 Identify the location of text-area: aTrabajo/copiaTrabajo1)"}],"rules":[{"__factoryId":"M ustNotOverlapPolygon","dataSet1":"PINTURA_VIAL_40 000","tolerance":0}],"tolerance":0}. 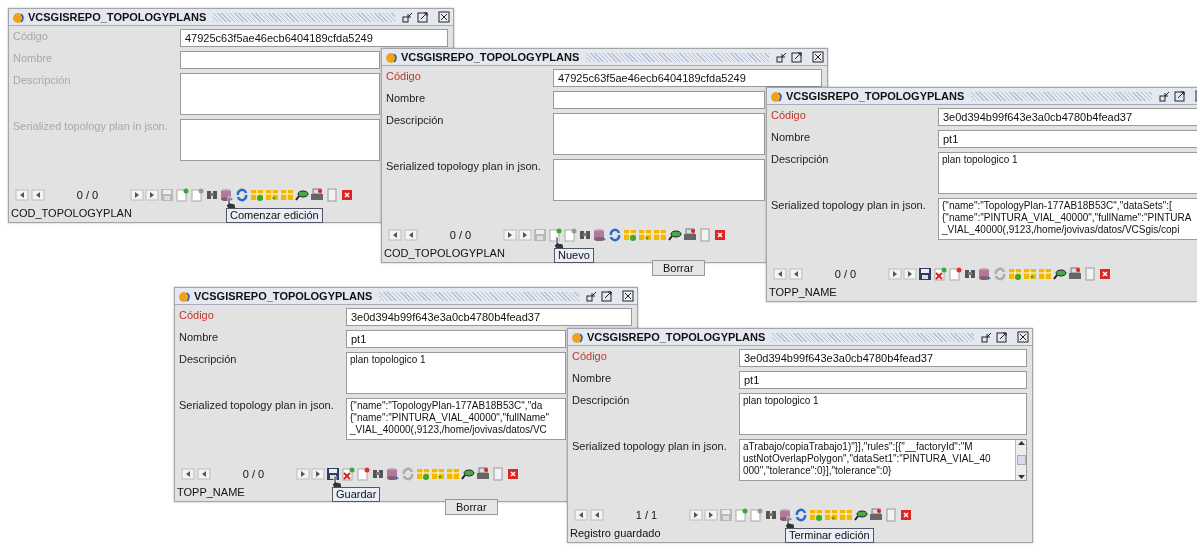
(883, 460).